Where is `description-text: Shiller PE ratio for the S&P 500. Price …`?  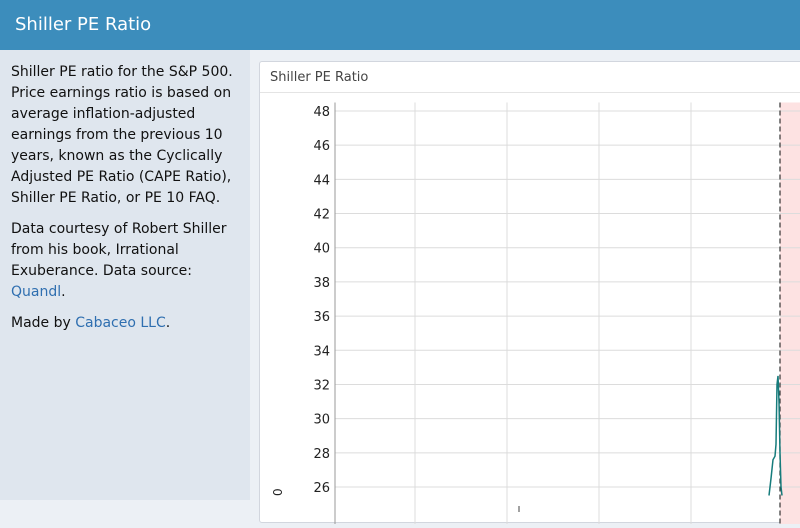
description-text: Shiller PE ratio for the S&P 500. Price … is located at coordinates (122, 135).